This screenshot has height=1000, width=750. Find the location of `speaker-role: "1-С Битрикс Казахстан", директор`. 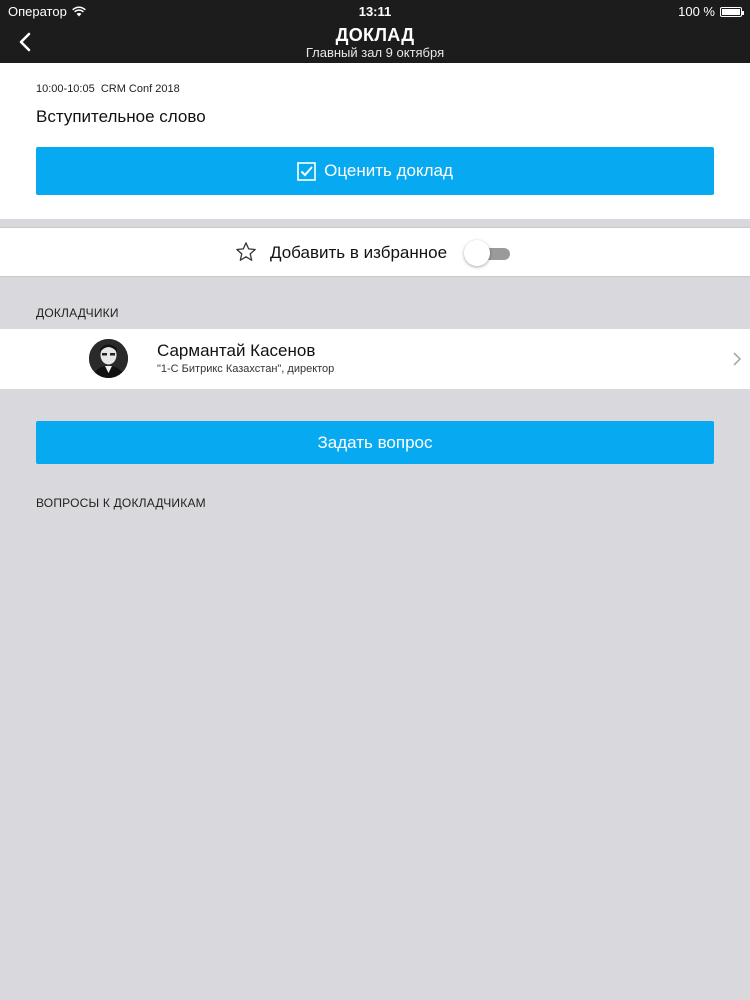

speaker-role: "1-С Битрикс Казахстан", директор is located at coordinates (246, 369).